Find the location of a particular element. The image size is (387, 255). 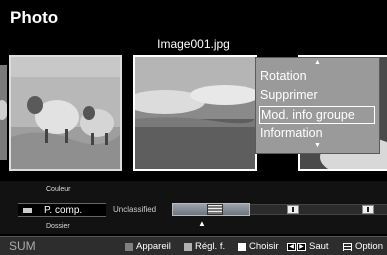

sort-selector: P. comp. is located at coordinates (62, 210).